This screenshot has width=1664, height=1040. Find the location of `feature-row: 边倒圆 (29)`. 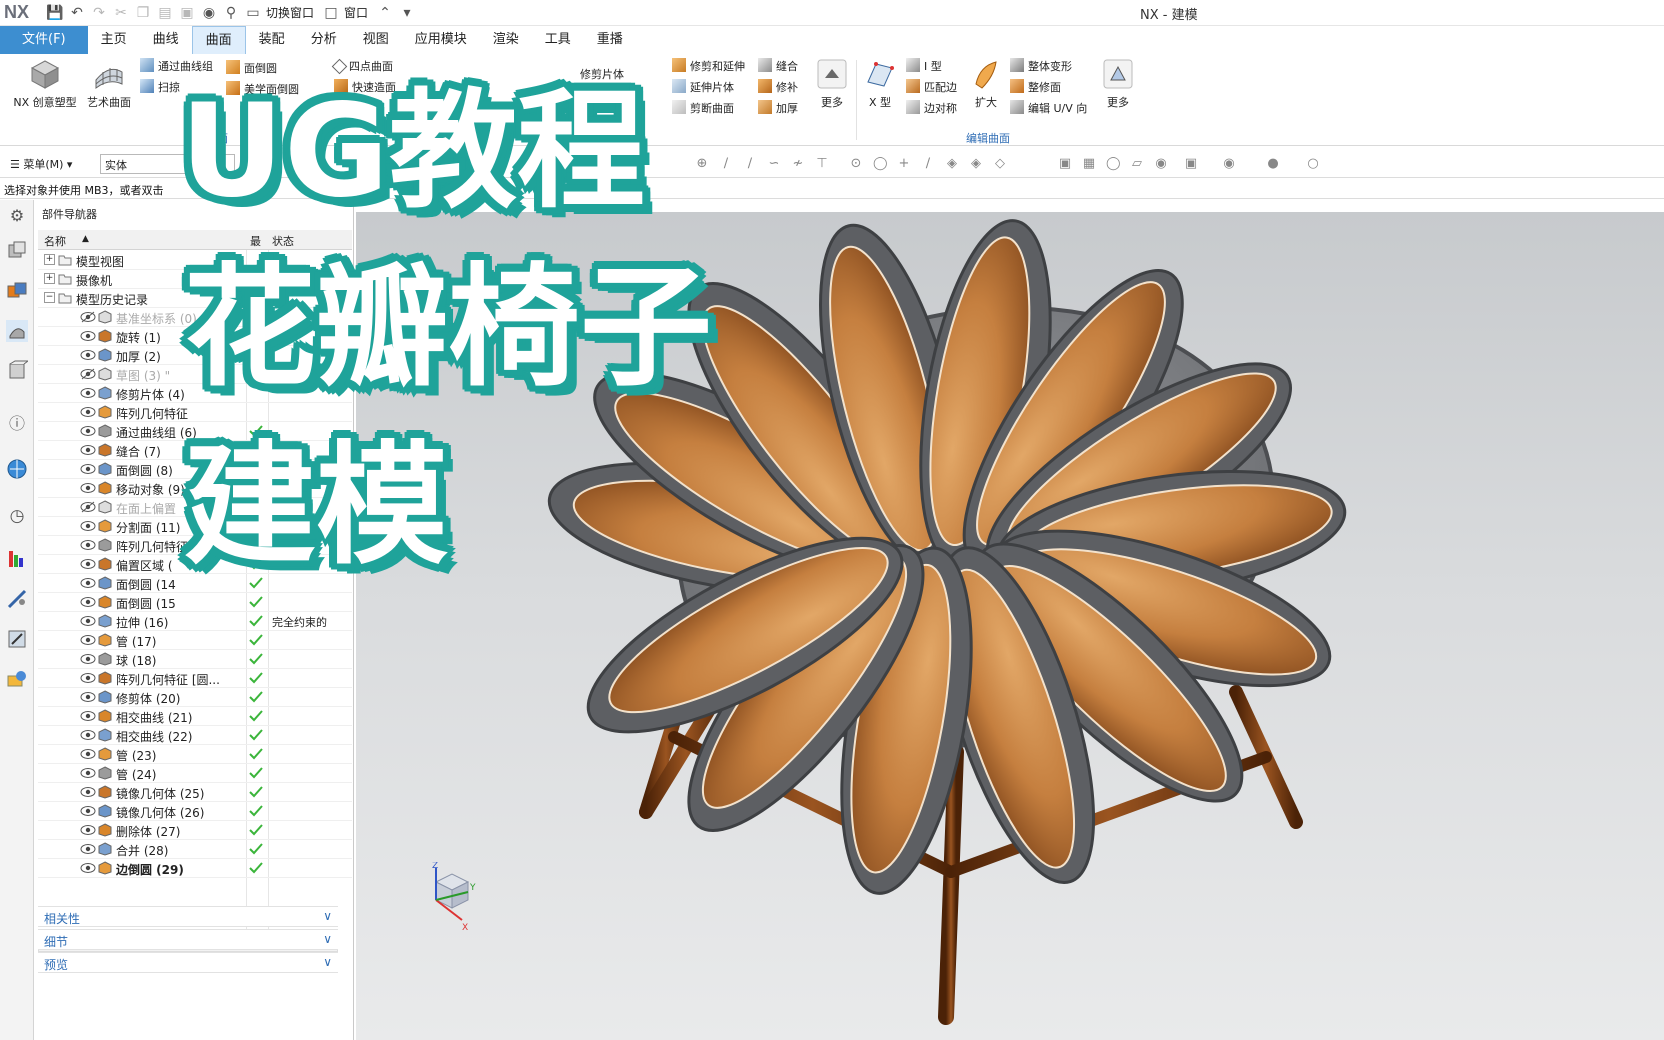

feature-row: 边倒圆 (29) is located at coordinates (195, 868).